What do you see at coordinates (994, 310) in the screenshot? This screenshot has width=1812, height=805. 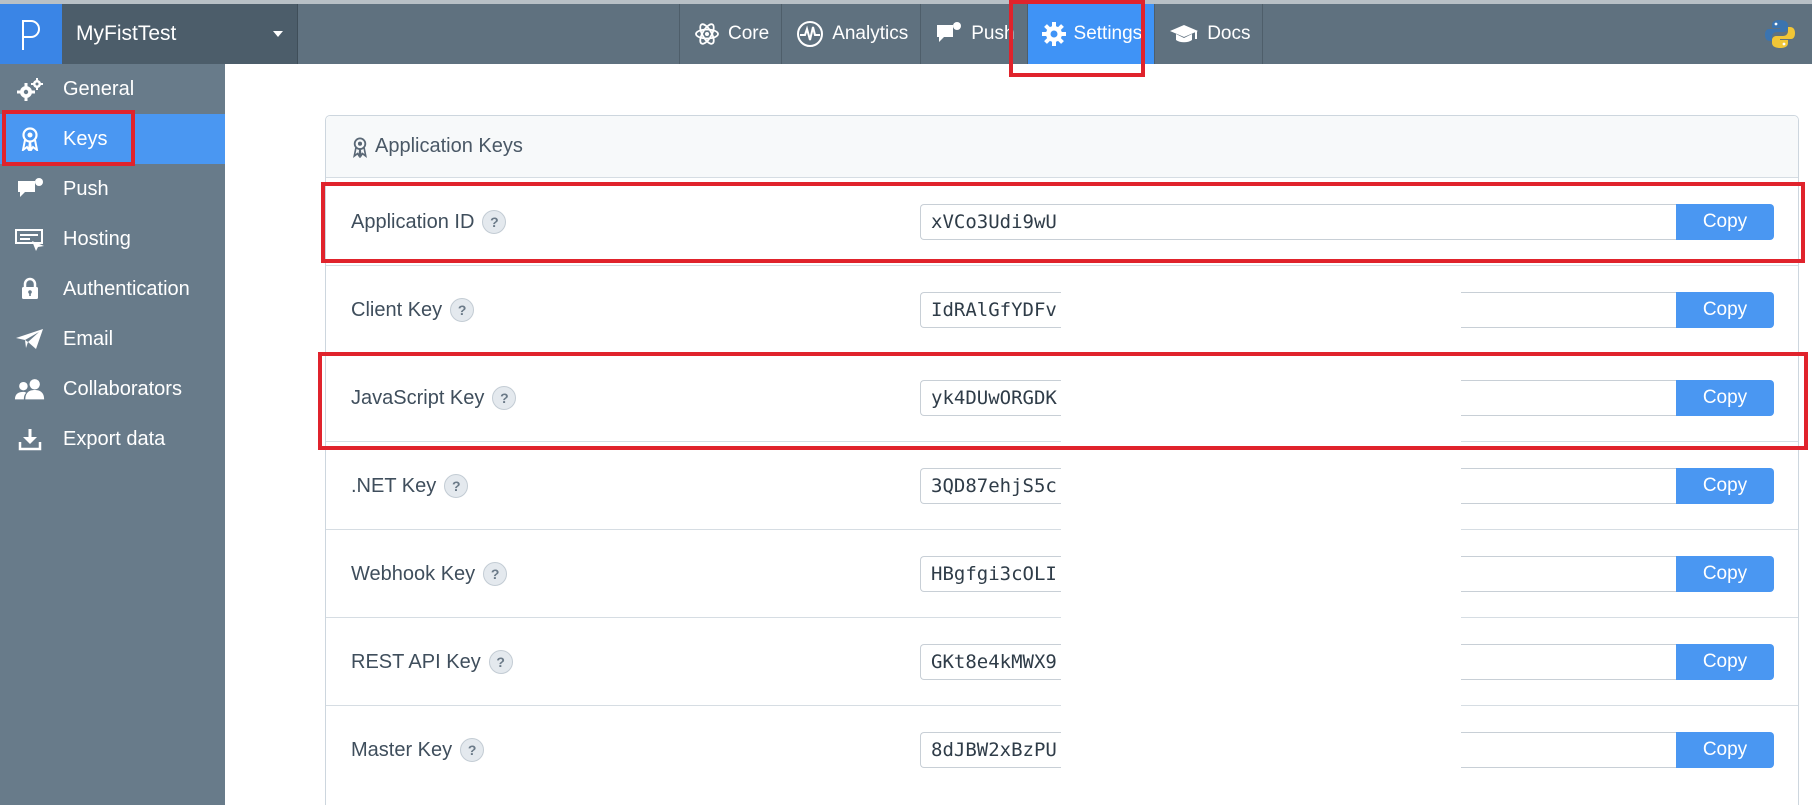 I see `key-value: IdRAlGfYDFv` at bounding box center [994, 310].